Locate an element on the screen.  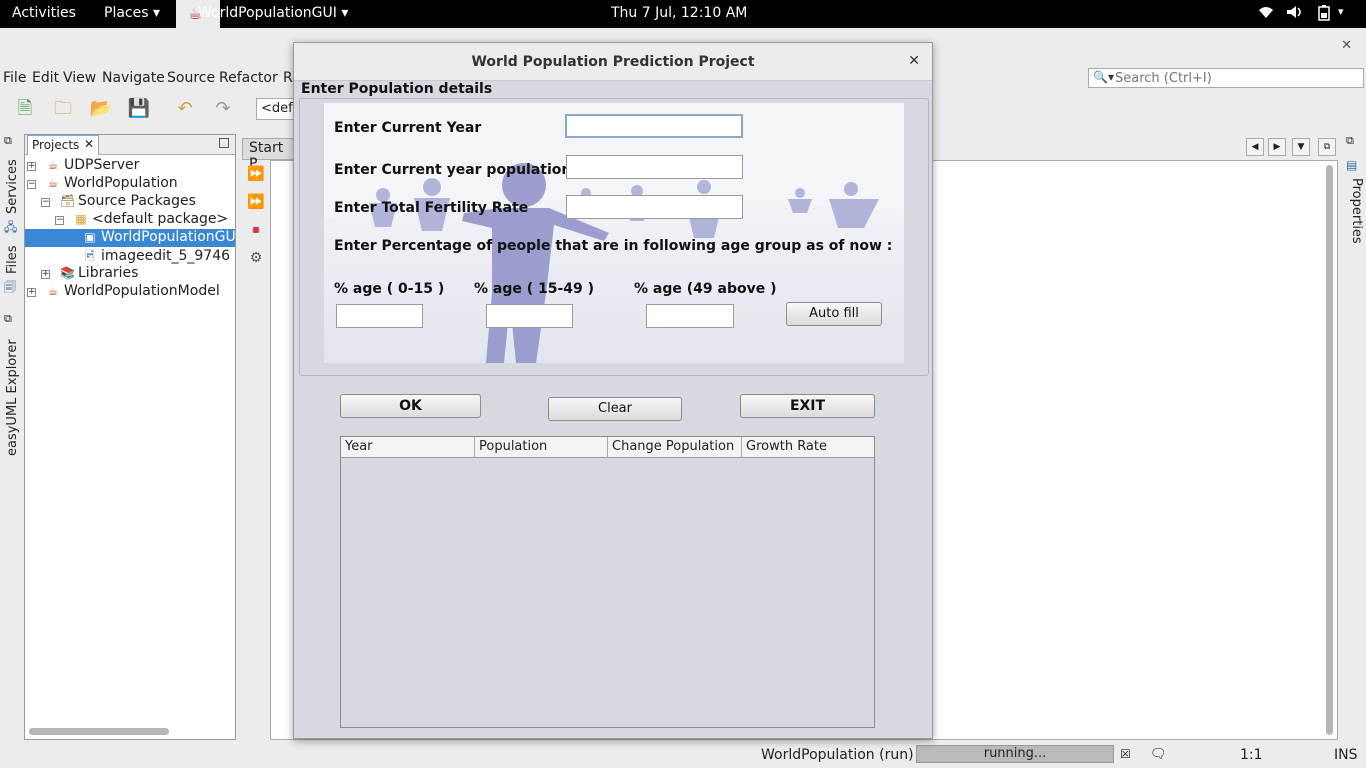
age-0-15-input is located at coordinates (379, 316).